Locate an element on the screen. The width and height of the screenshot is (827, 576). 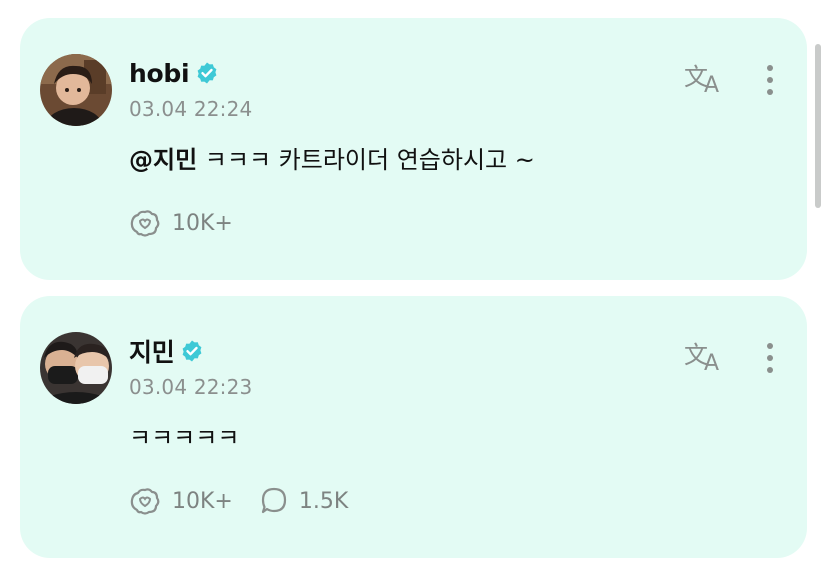
post-body: ㅋㅋㅋㅋㅋ is located at coordinates (184, 438).